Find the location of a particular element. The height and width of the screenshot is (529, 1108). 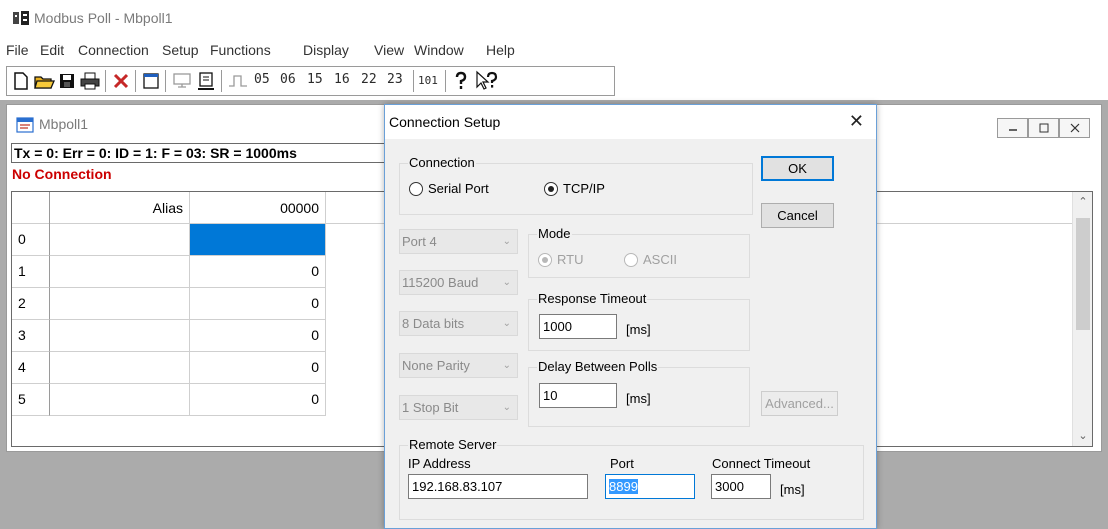

response-timeout-unit: [ms] is located at coordinates (638, 329).